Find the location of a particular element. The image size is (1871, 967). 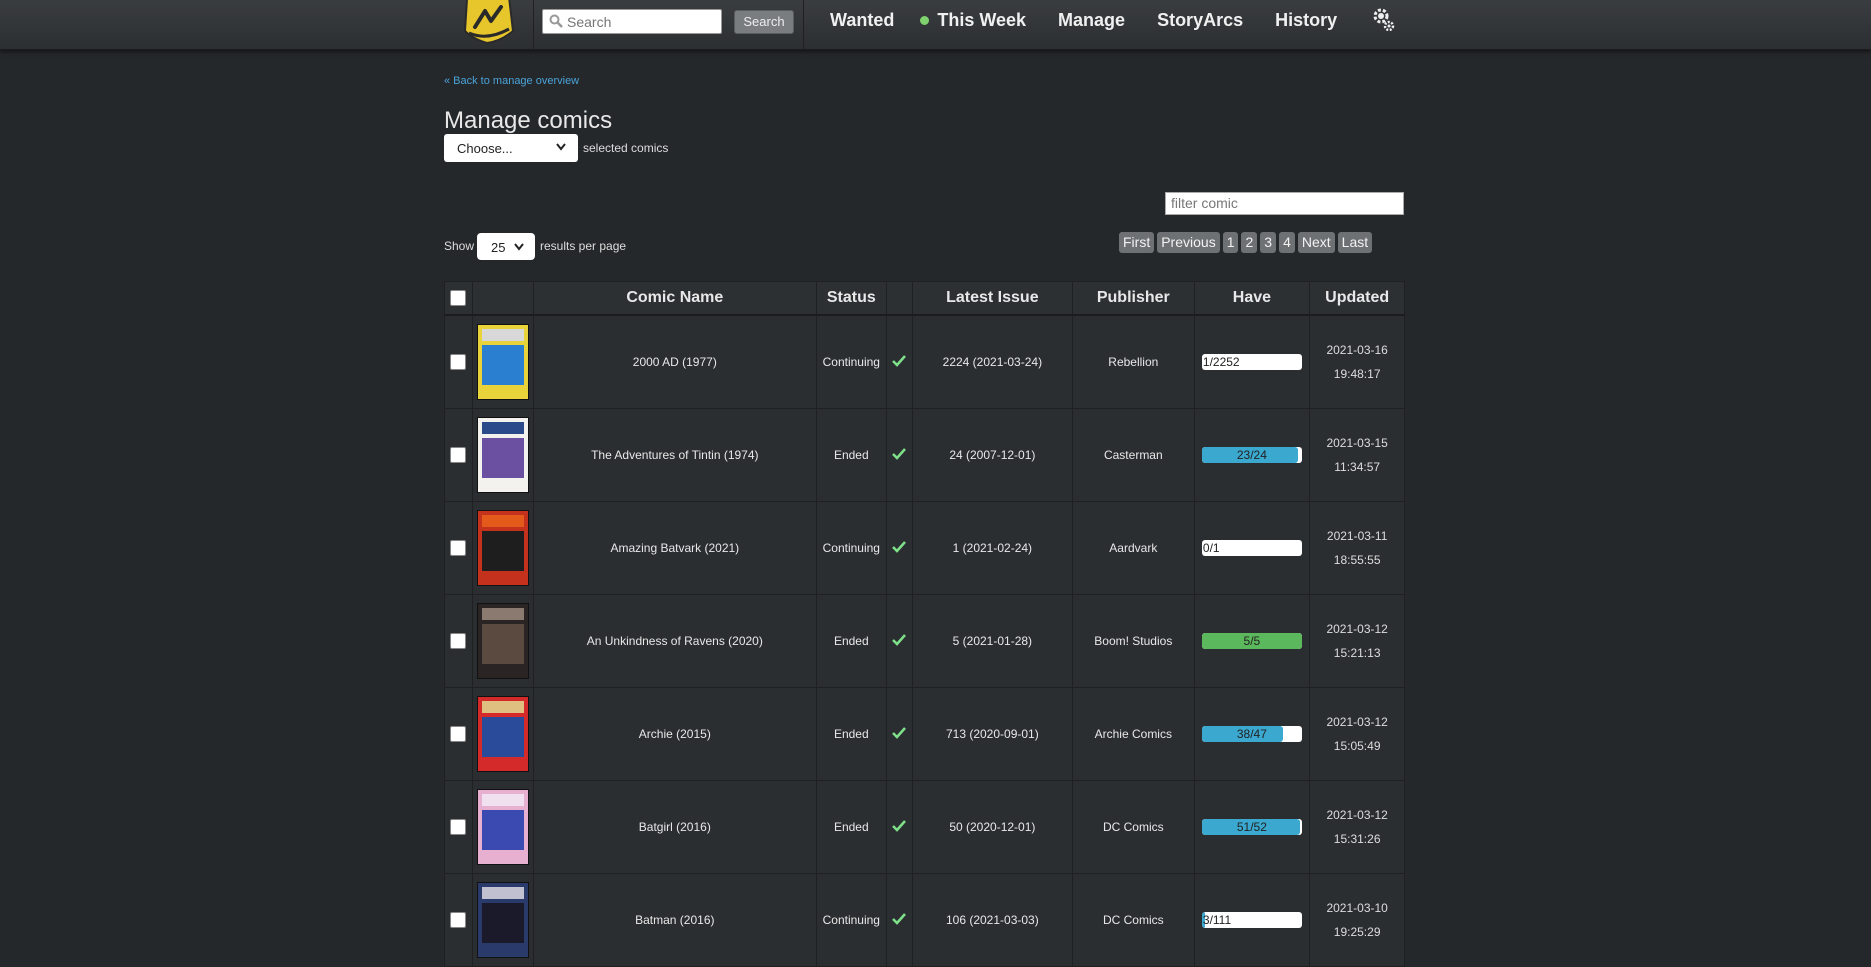

status-dot-icon is located at coordinates (924, 20).